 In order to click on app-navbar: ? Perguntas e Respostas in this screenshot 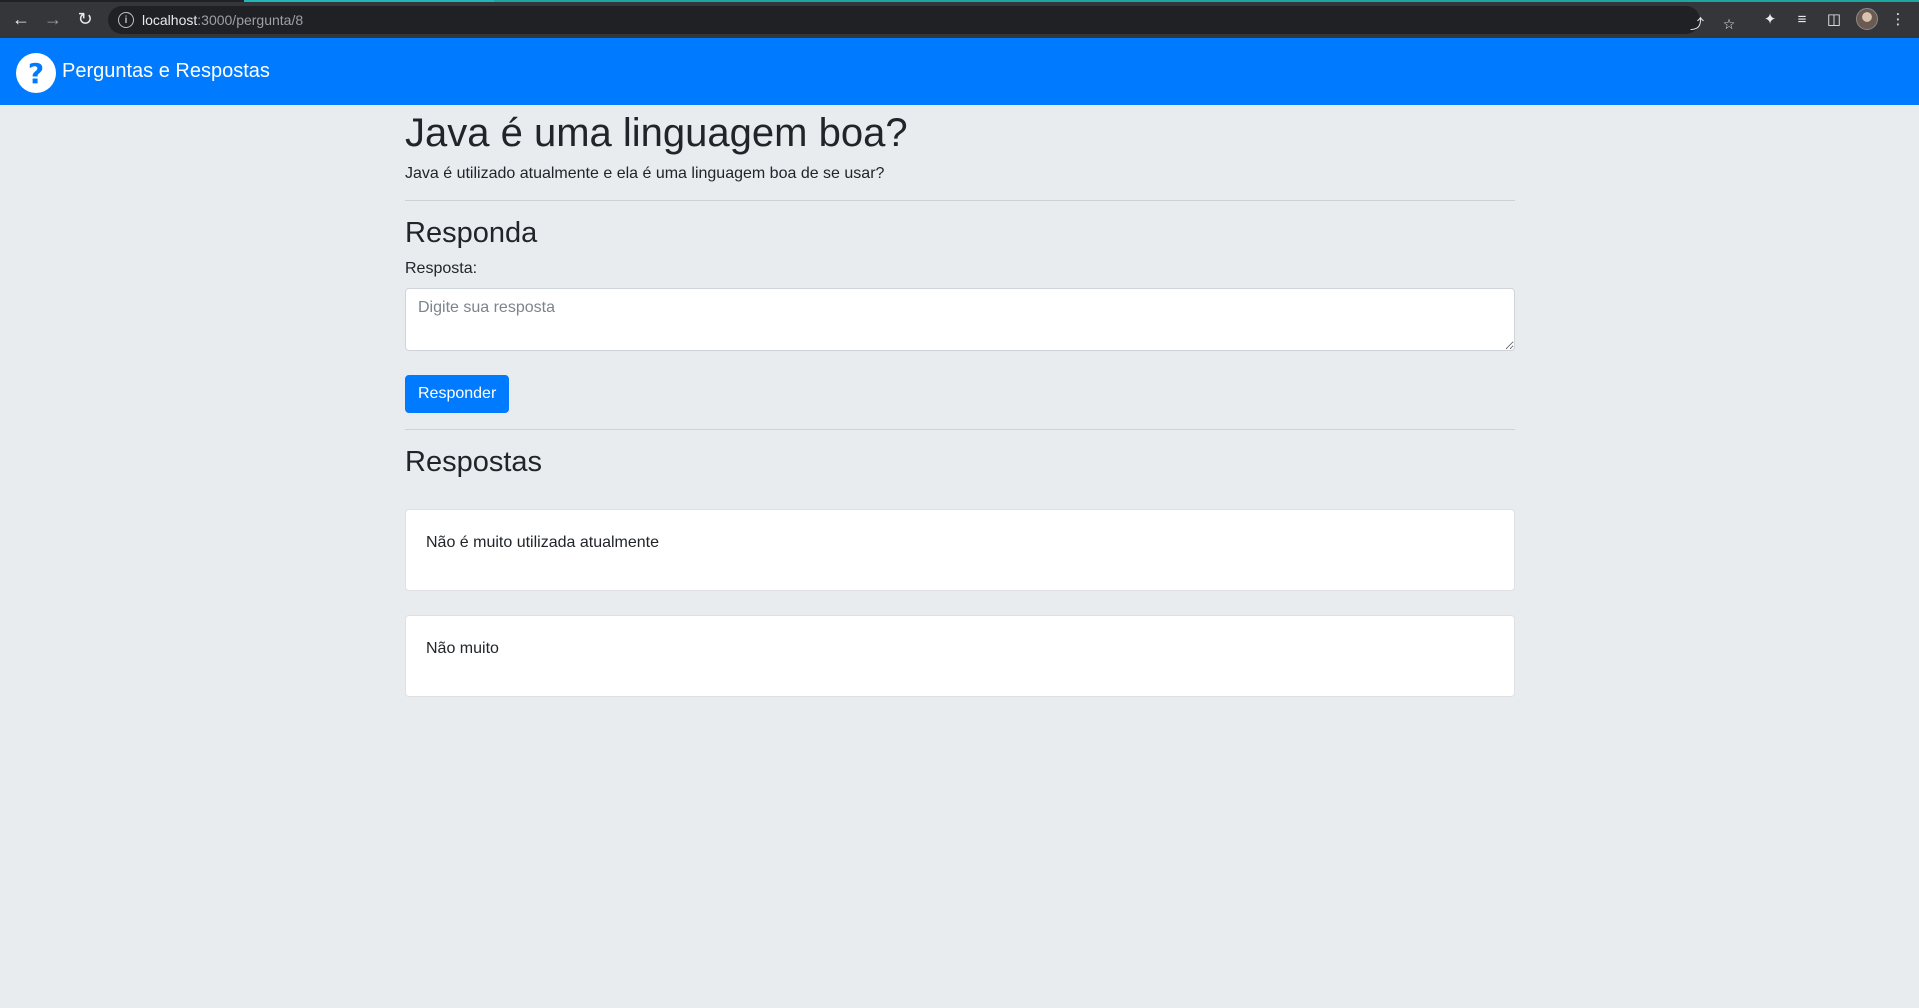, I will do `click(959, 71)`.